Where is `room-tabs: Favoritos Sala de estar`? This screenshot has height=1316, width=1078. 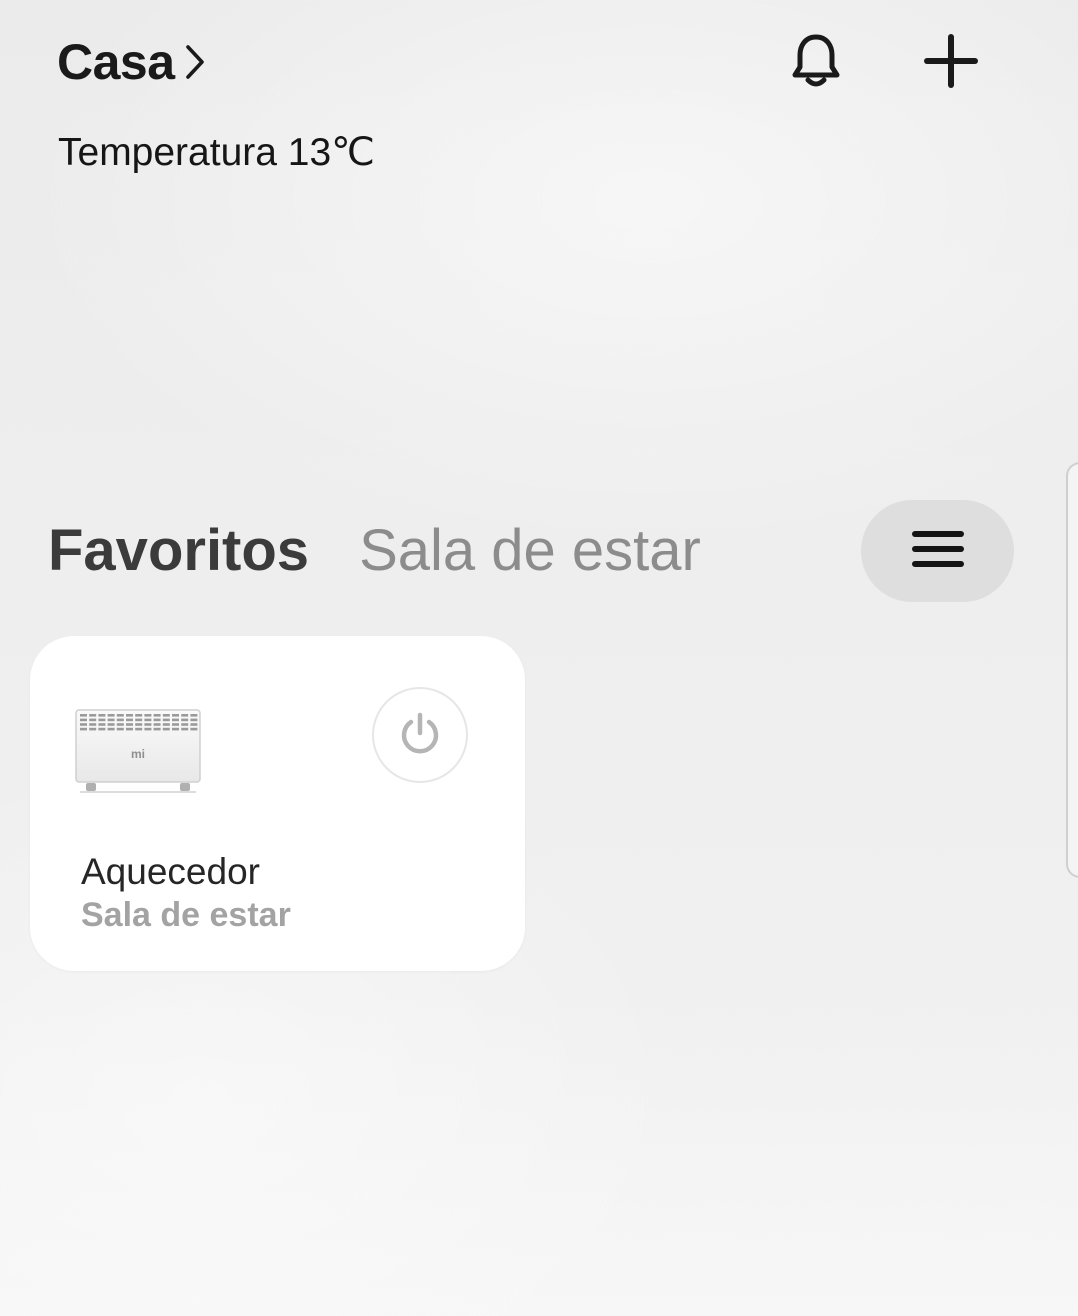
room-tabs: Favoritos Sala de estar is located at coordinates (374, 551).